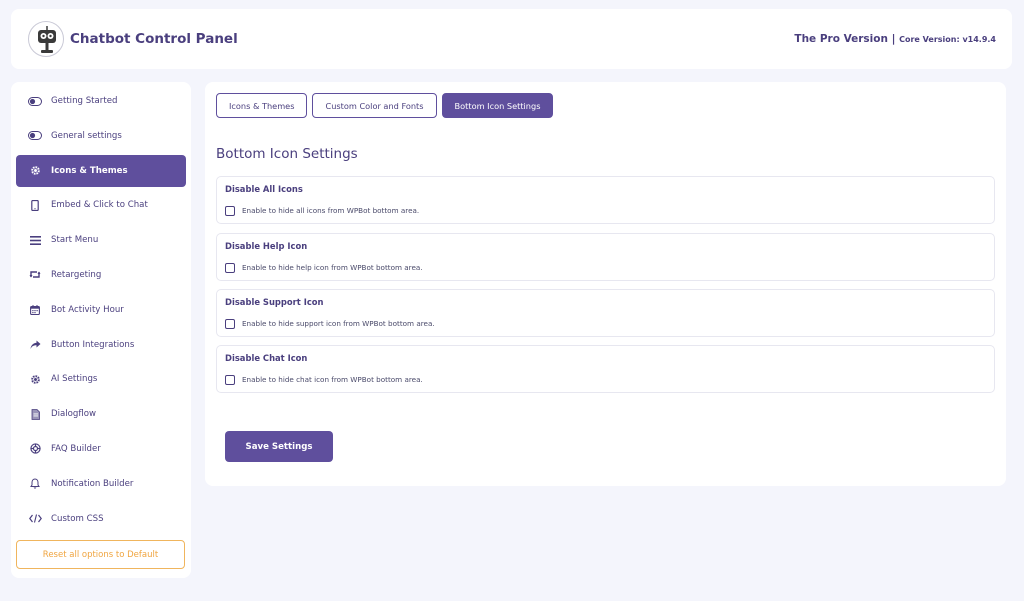  Describe the element at coordinates (279, 446) in the screenshot. I see `save-settings-button: Save Settings` at that location.